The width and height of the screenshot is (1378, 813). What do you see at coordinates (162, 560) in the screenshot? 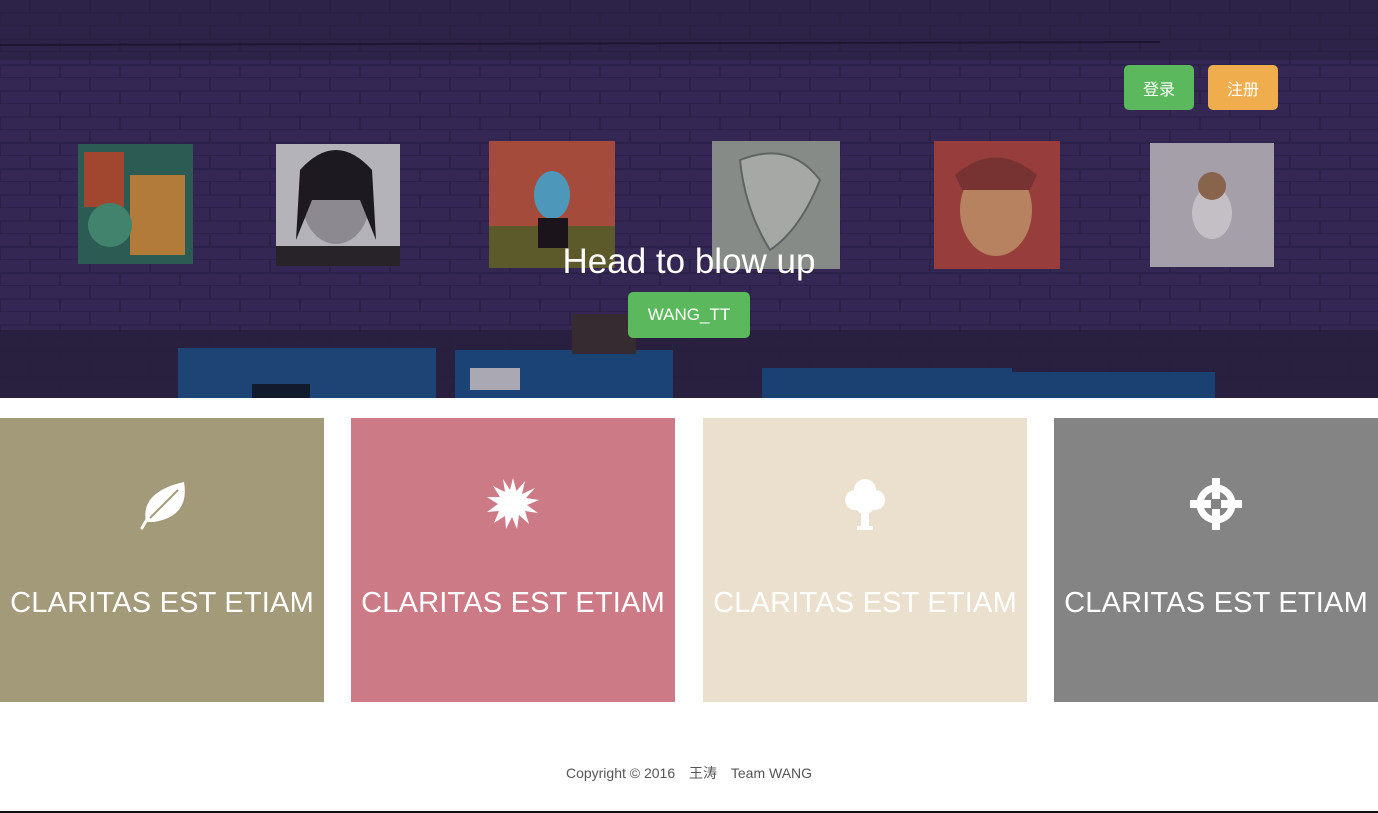
I see `feature-card-1: CLARITAS EST ETIAM` at bounding box center [162, 560].